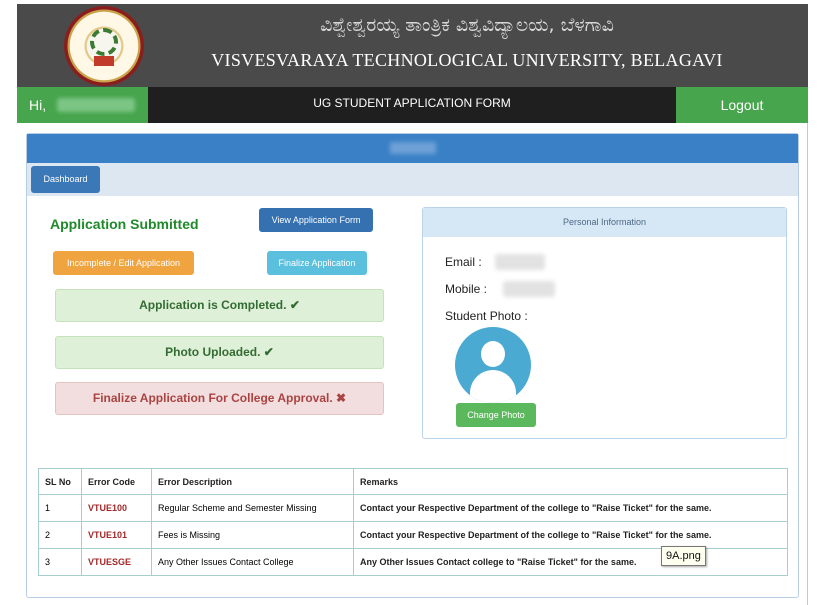 This screenshot has height=605, width=830. I want to click on cell-error-code: VTUE101, so click(116, 535).